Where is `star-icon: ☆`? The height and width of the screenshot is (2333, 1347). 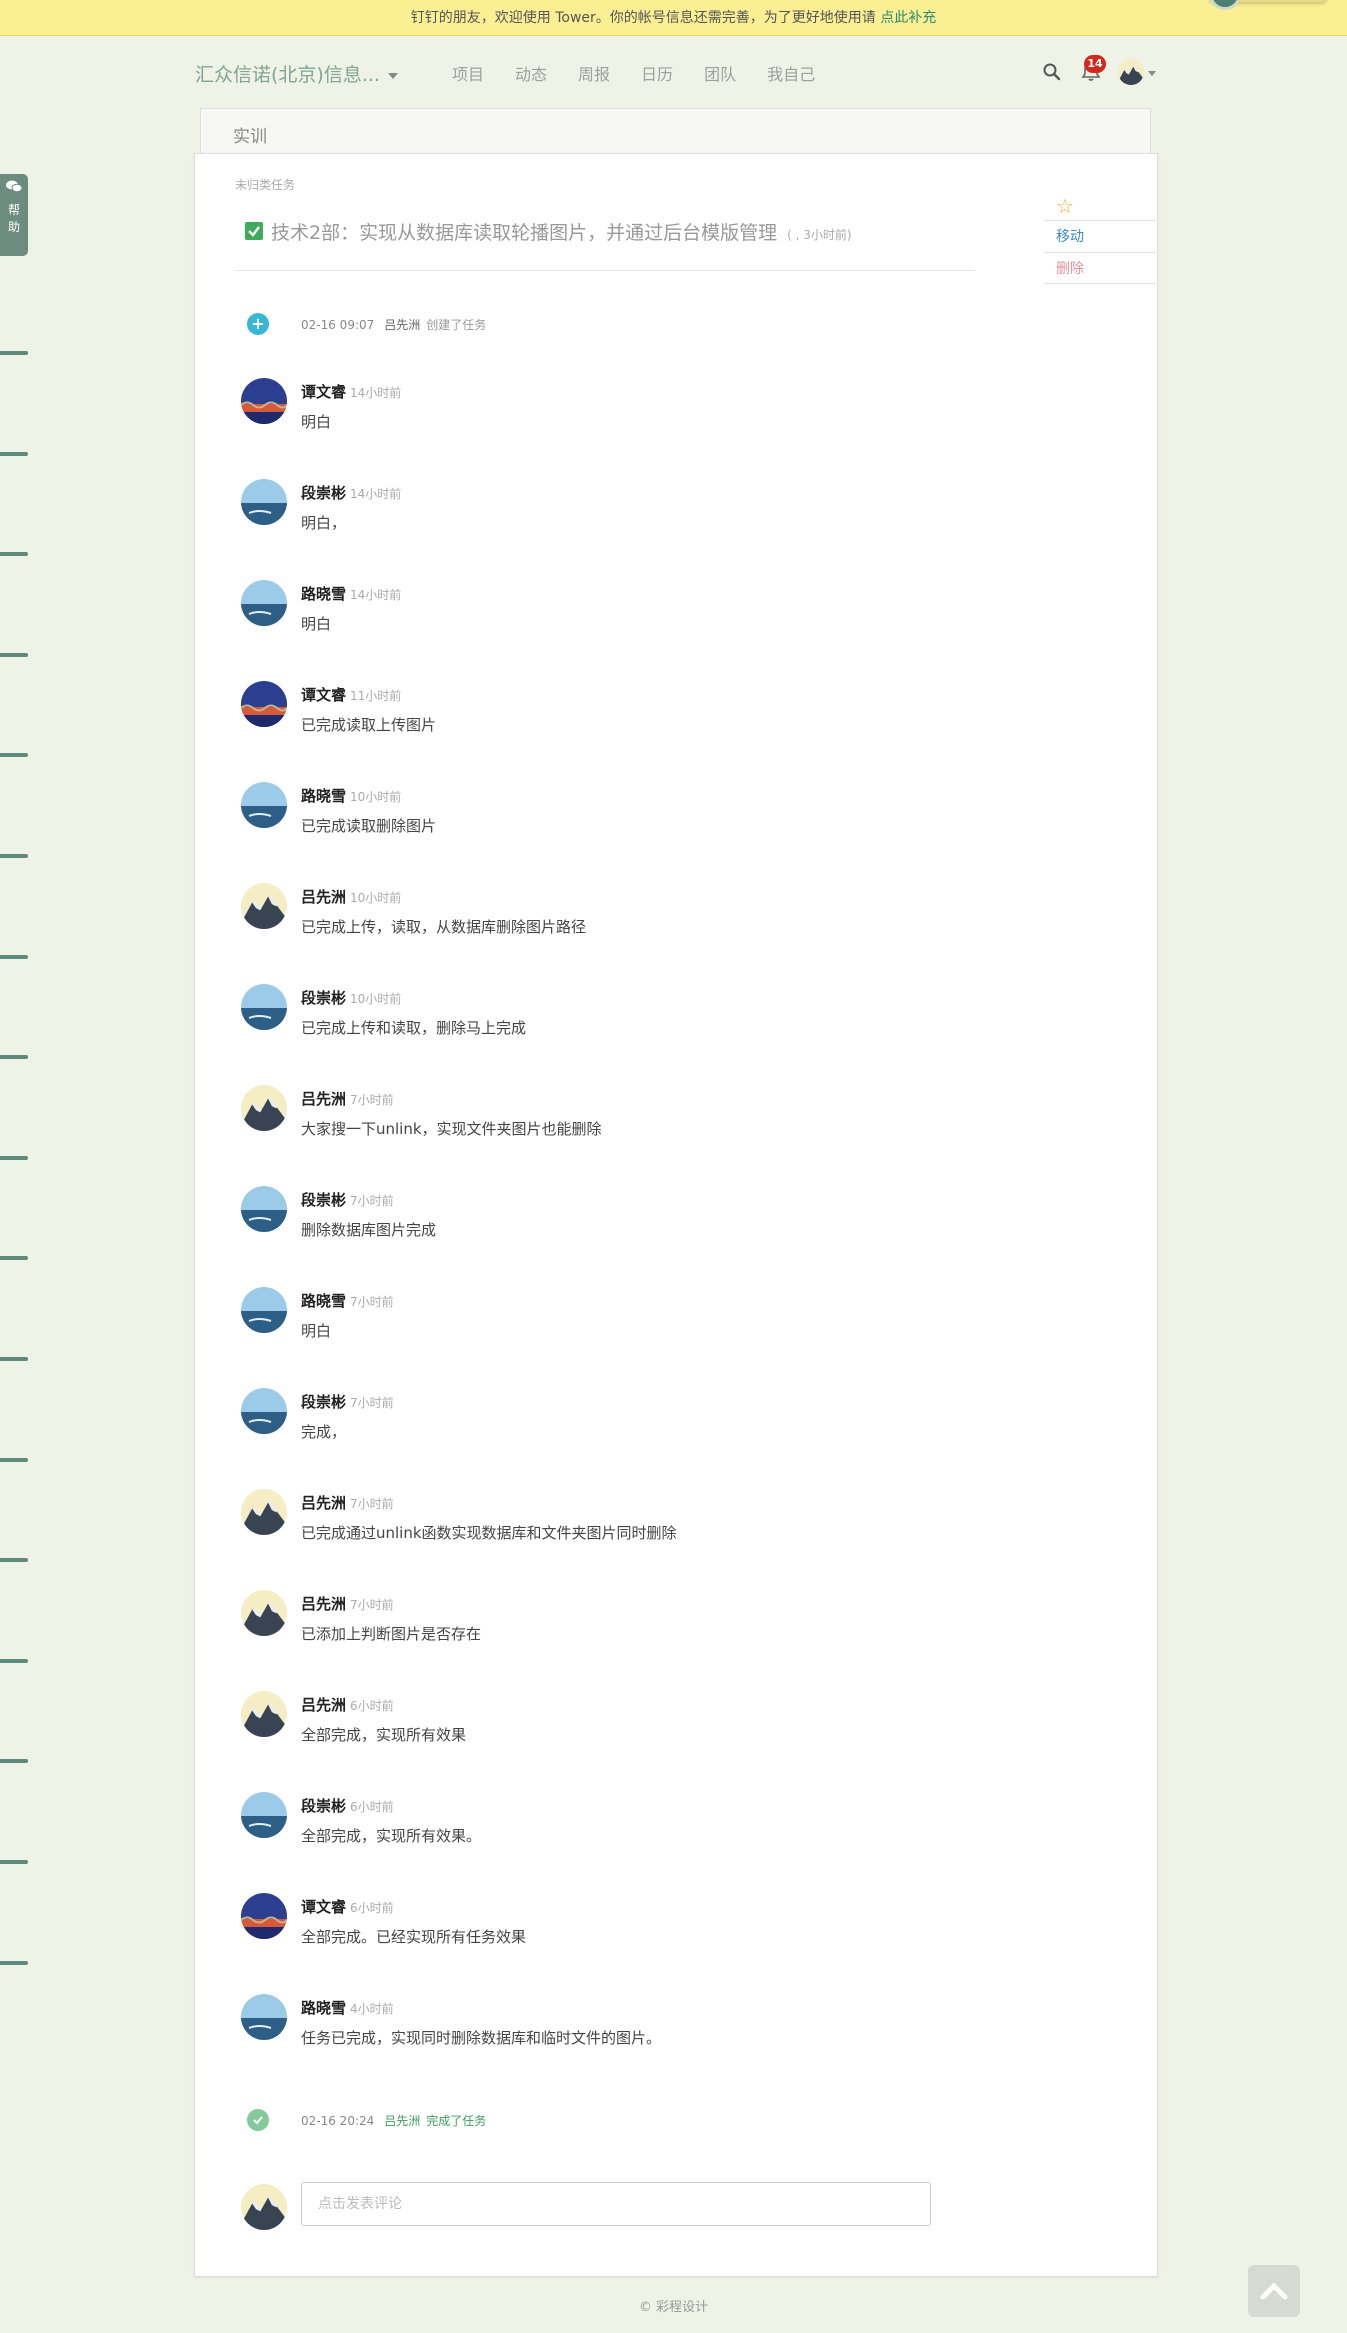 star-icon: ☆ is located at coordinates (1101, 207).